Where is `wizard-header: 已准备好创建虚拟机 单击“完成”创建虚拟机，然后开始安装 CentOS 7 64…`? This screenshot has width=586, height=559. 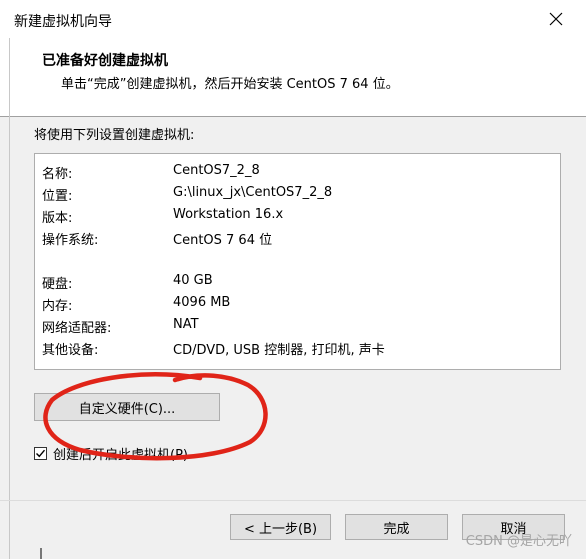 wizard-header: 已准备好创建虚拟机 单击“完成”创建虚拟机，然后开始安装 CentOS 7 64… is located at coordinates (293, 77).